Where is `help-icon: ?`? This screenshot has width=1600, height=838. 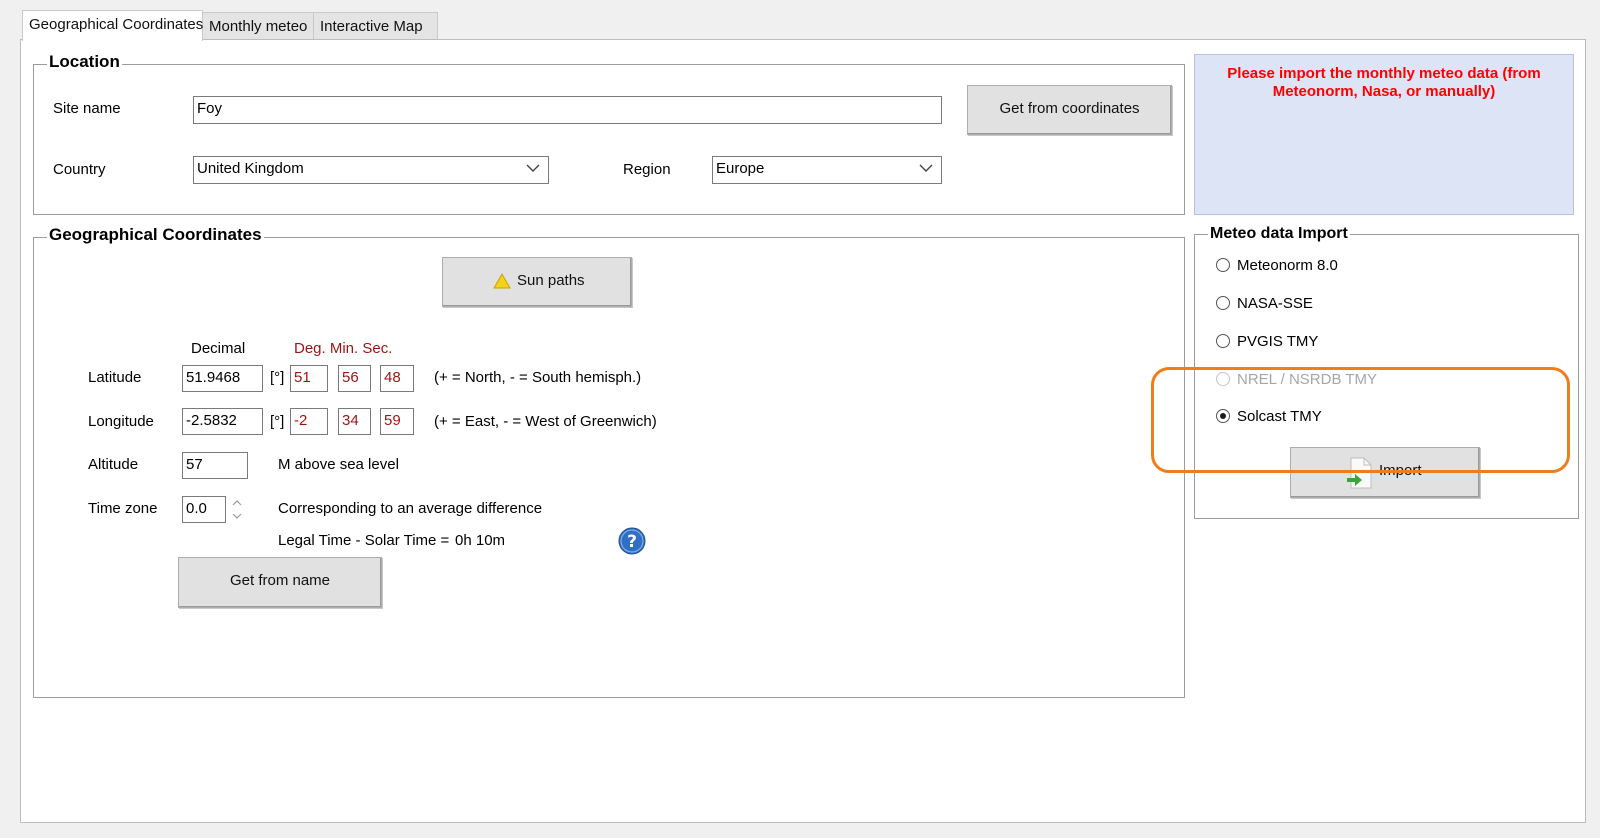
help-icon: ? is located at coordinates (632, 541).